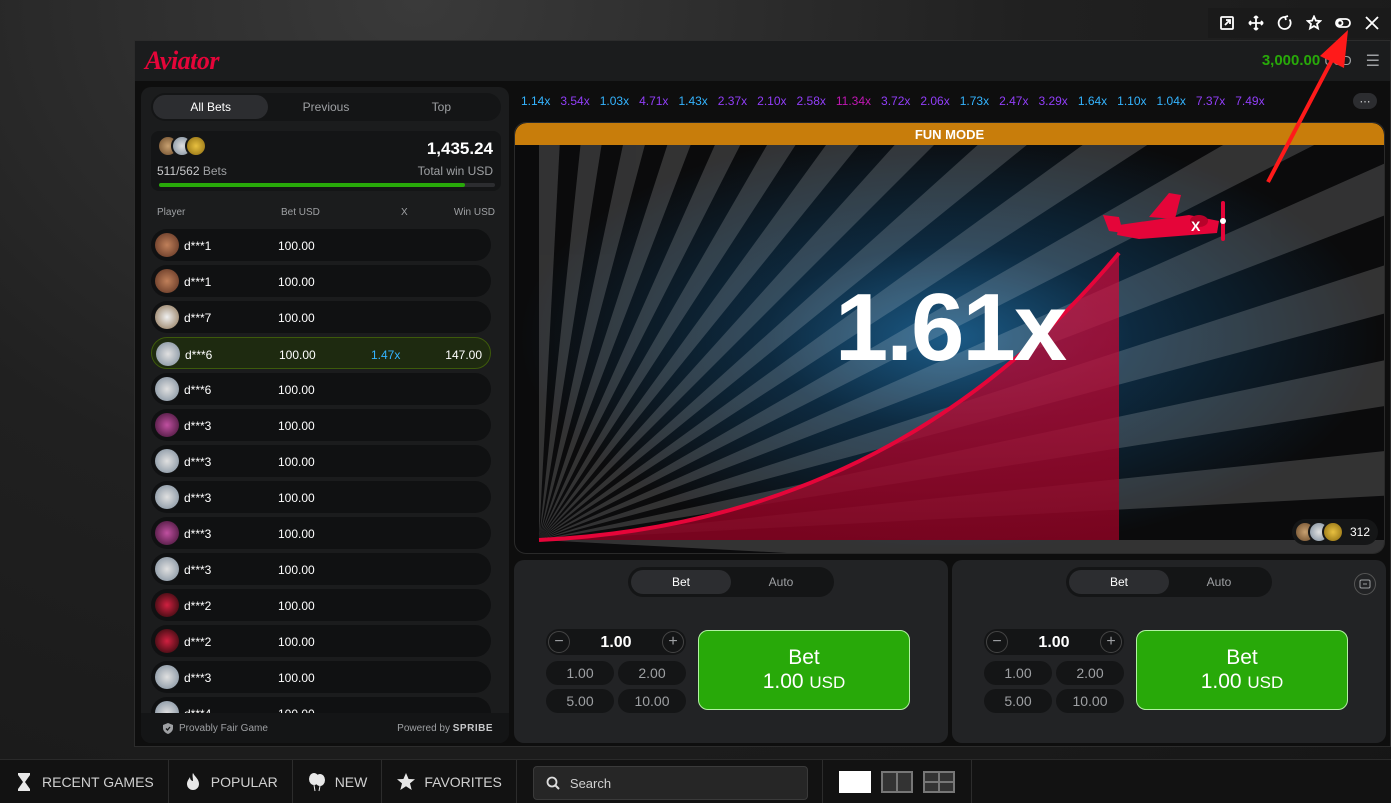 The image size is (1391, 803). I want to click on history-multiplier: 1.14x, so click(536, 101).